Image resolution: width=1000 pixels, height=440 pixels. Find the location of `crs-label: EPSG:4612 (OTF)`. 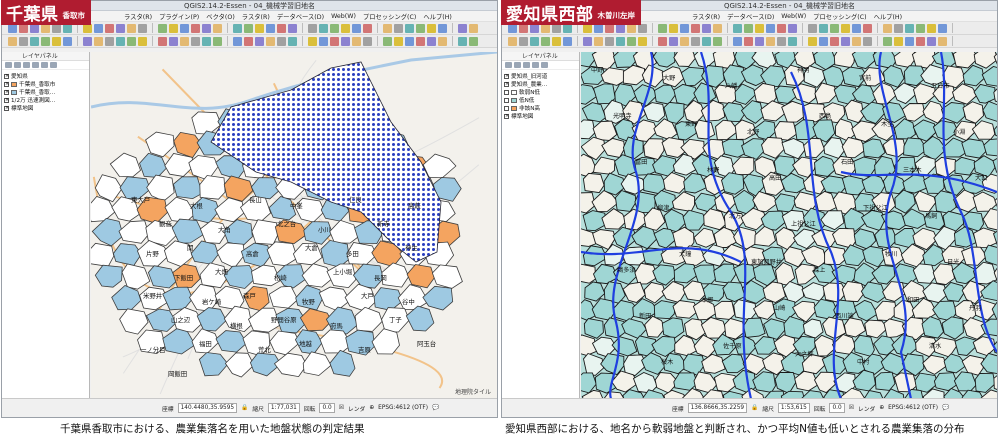

crs-label: EPSG:4612 (OTF) is located at coordinates (913, 408).